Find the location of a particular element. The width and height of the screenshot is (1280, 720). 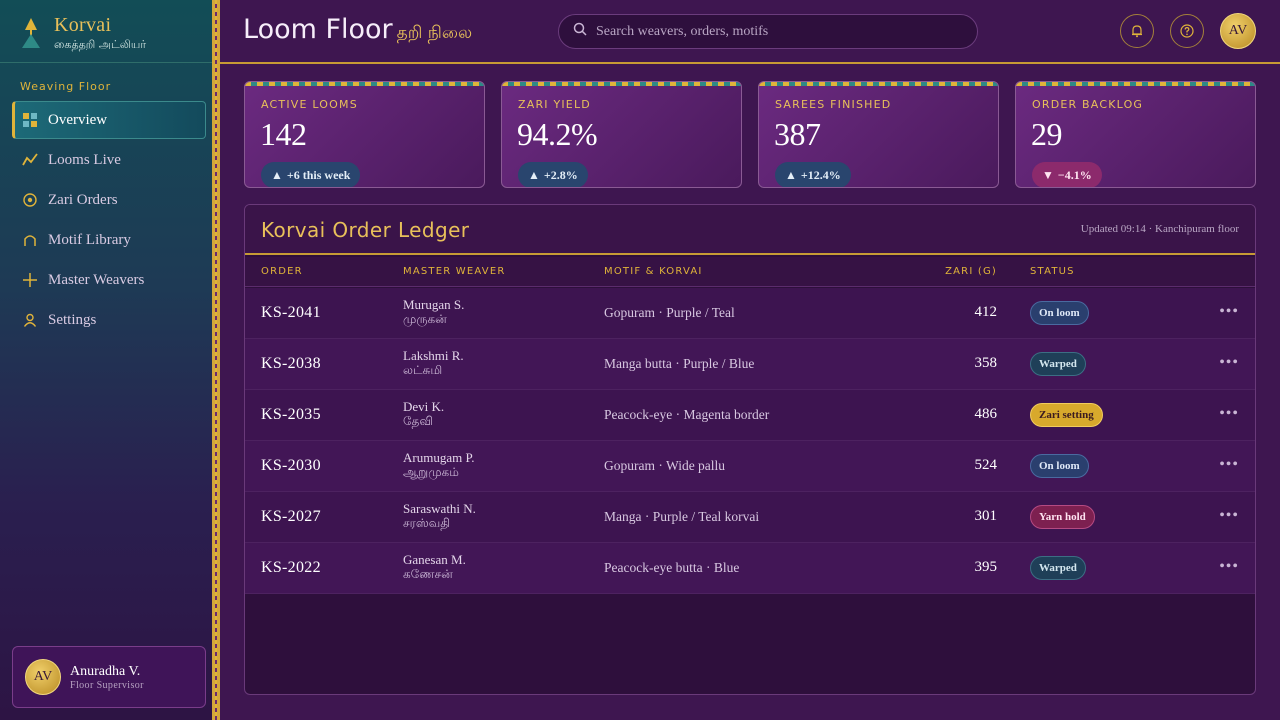

weaver-cell: Devi K. தேவி is located at coordinates (423, 414).